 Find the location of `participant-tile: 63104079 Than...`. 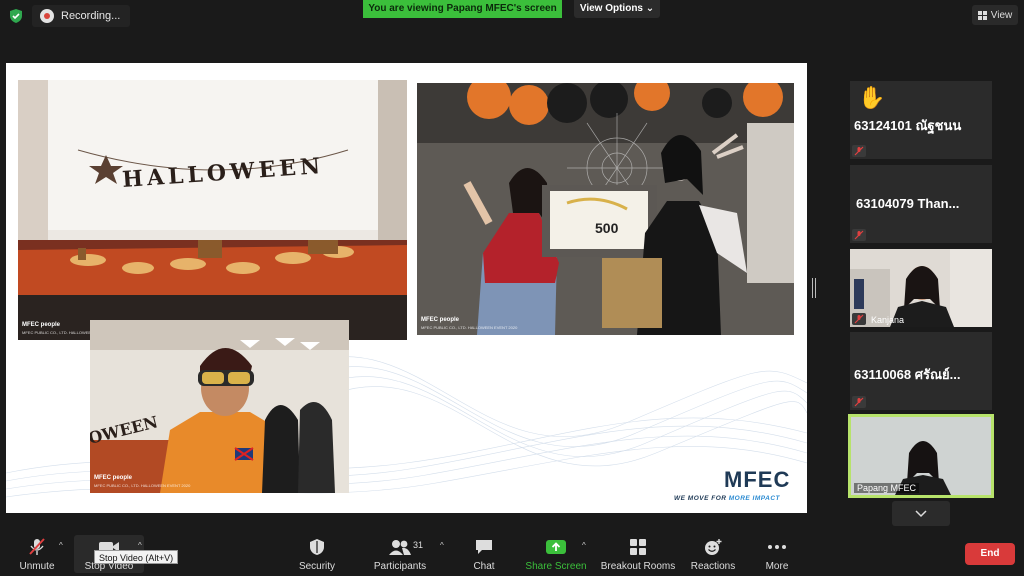

participant-tile: 63104079 Than... is located at coordinates (921, 204).